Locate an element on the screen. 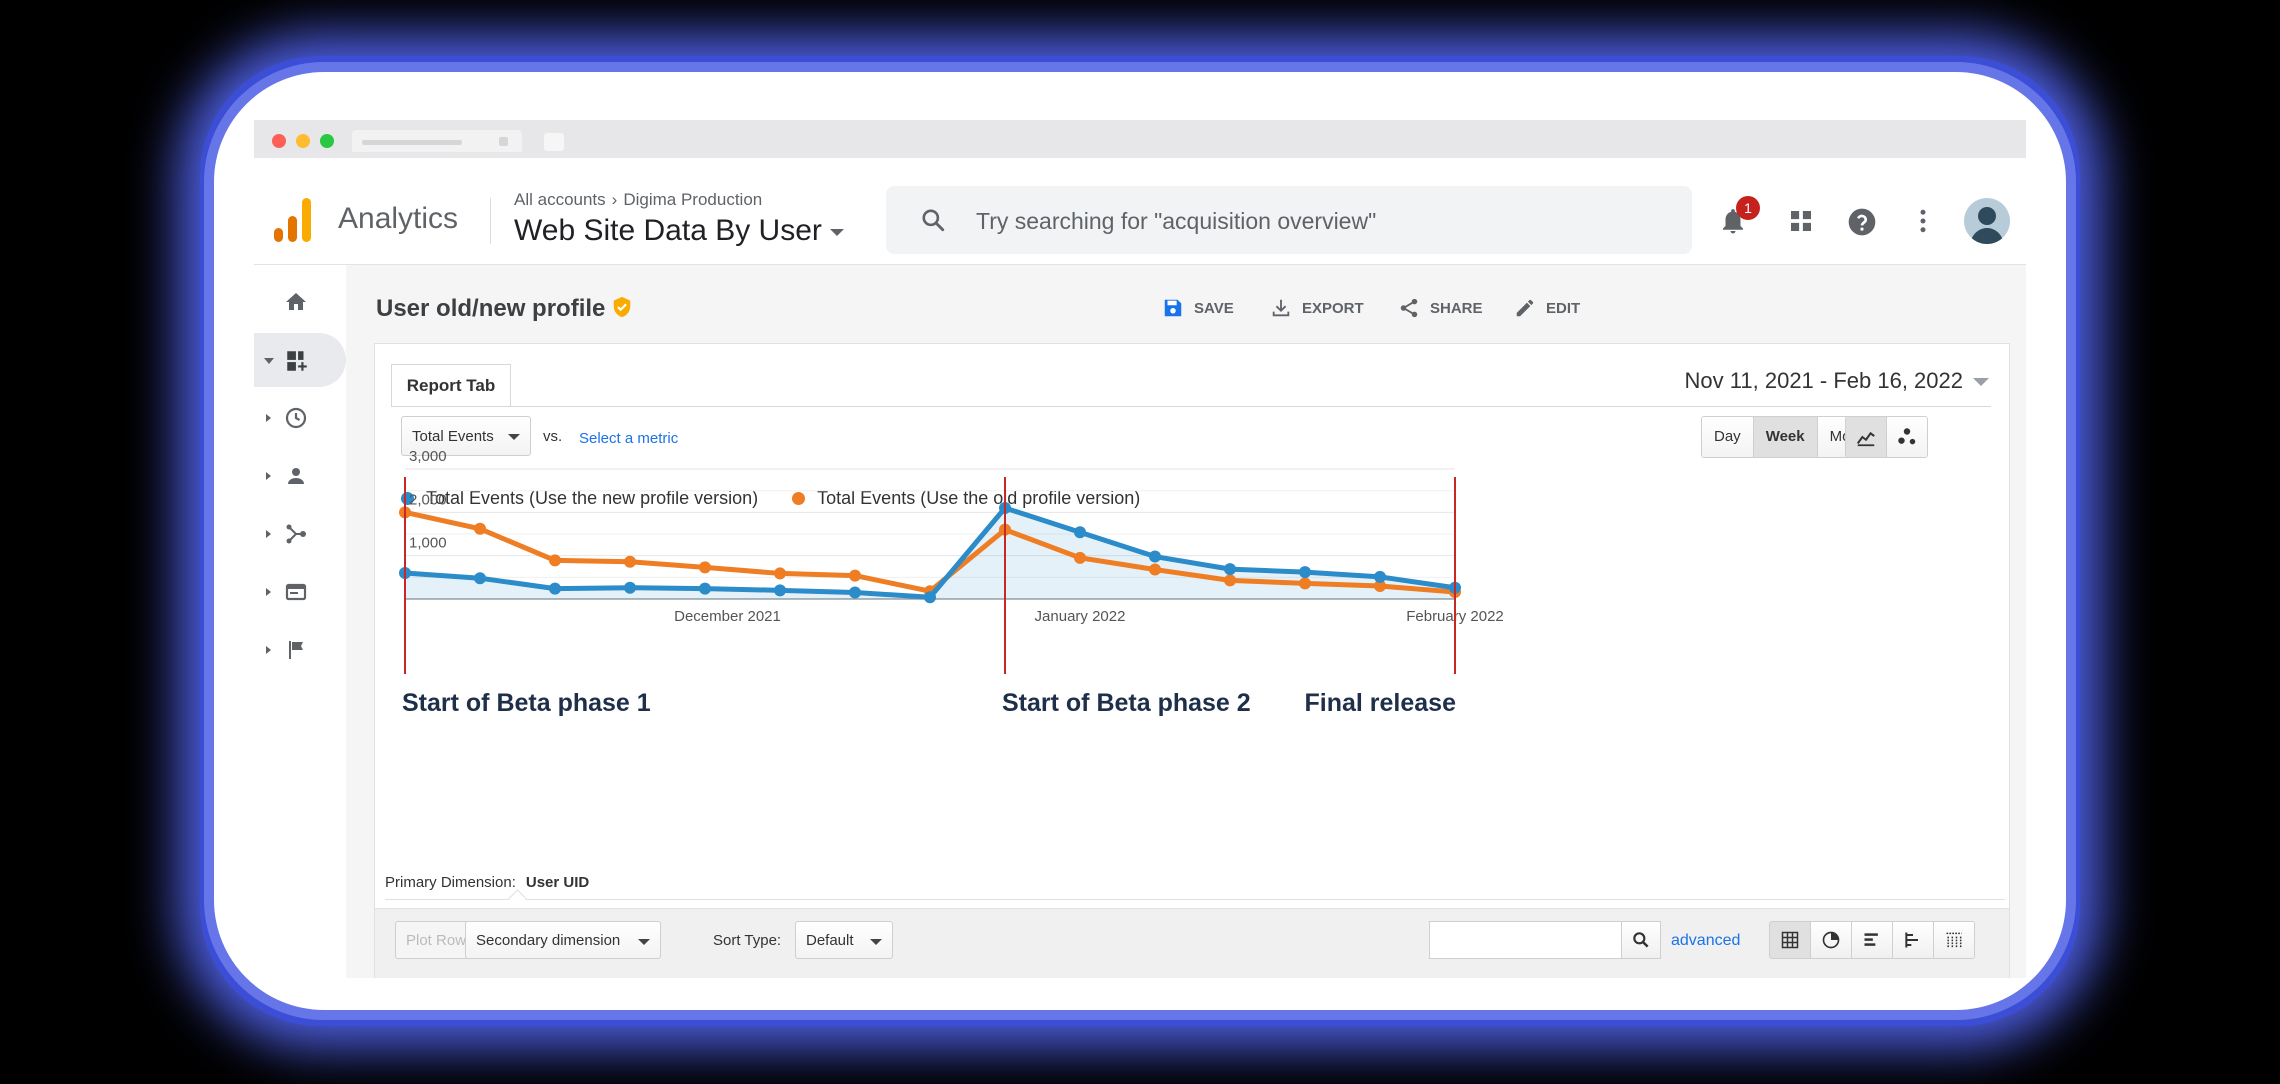 This screenshot has width=2280, height=1084. acquisition-icon is located at coordinates (296, 534).